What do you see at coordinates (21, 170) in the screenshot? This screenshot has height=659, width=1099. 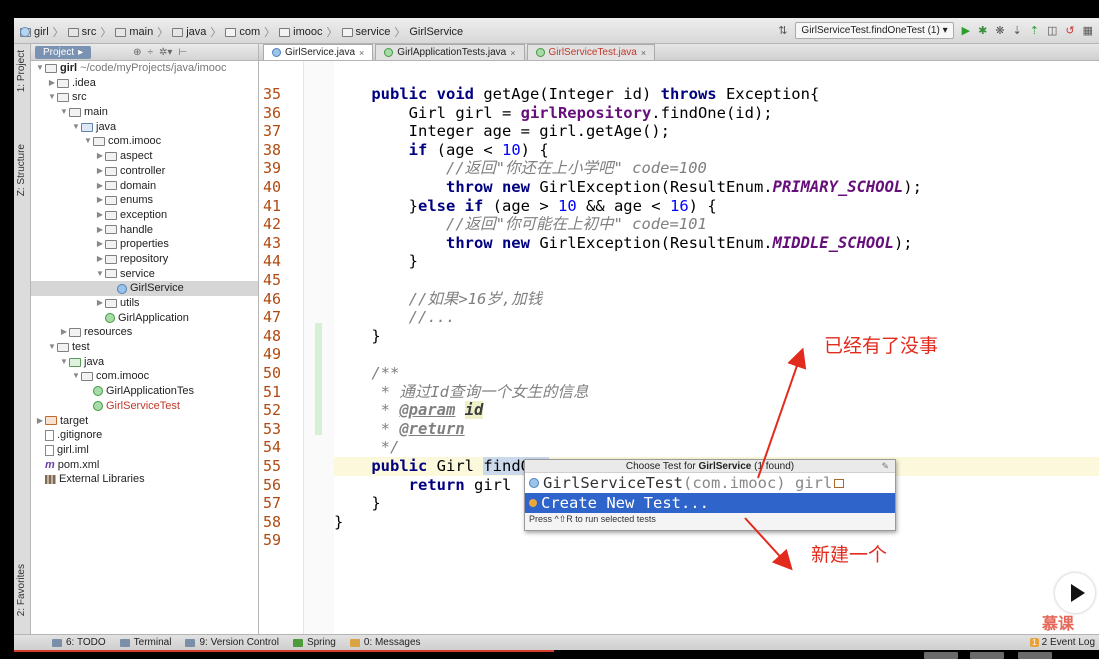 I see `structure-tool-tab: Z: Structure` at bounding box center [21, 170].